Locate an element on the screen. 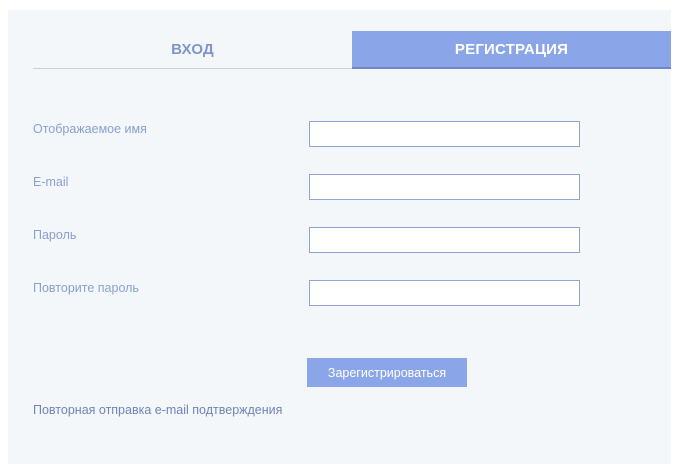 Image resolution: width=676 pixels, height=464 pixels. email-row: E-mail is located at coordinates (313, 187).